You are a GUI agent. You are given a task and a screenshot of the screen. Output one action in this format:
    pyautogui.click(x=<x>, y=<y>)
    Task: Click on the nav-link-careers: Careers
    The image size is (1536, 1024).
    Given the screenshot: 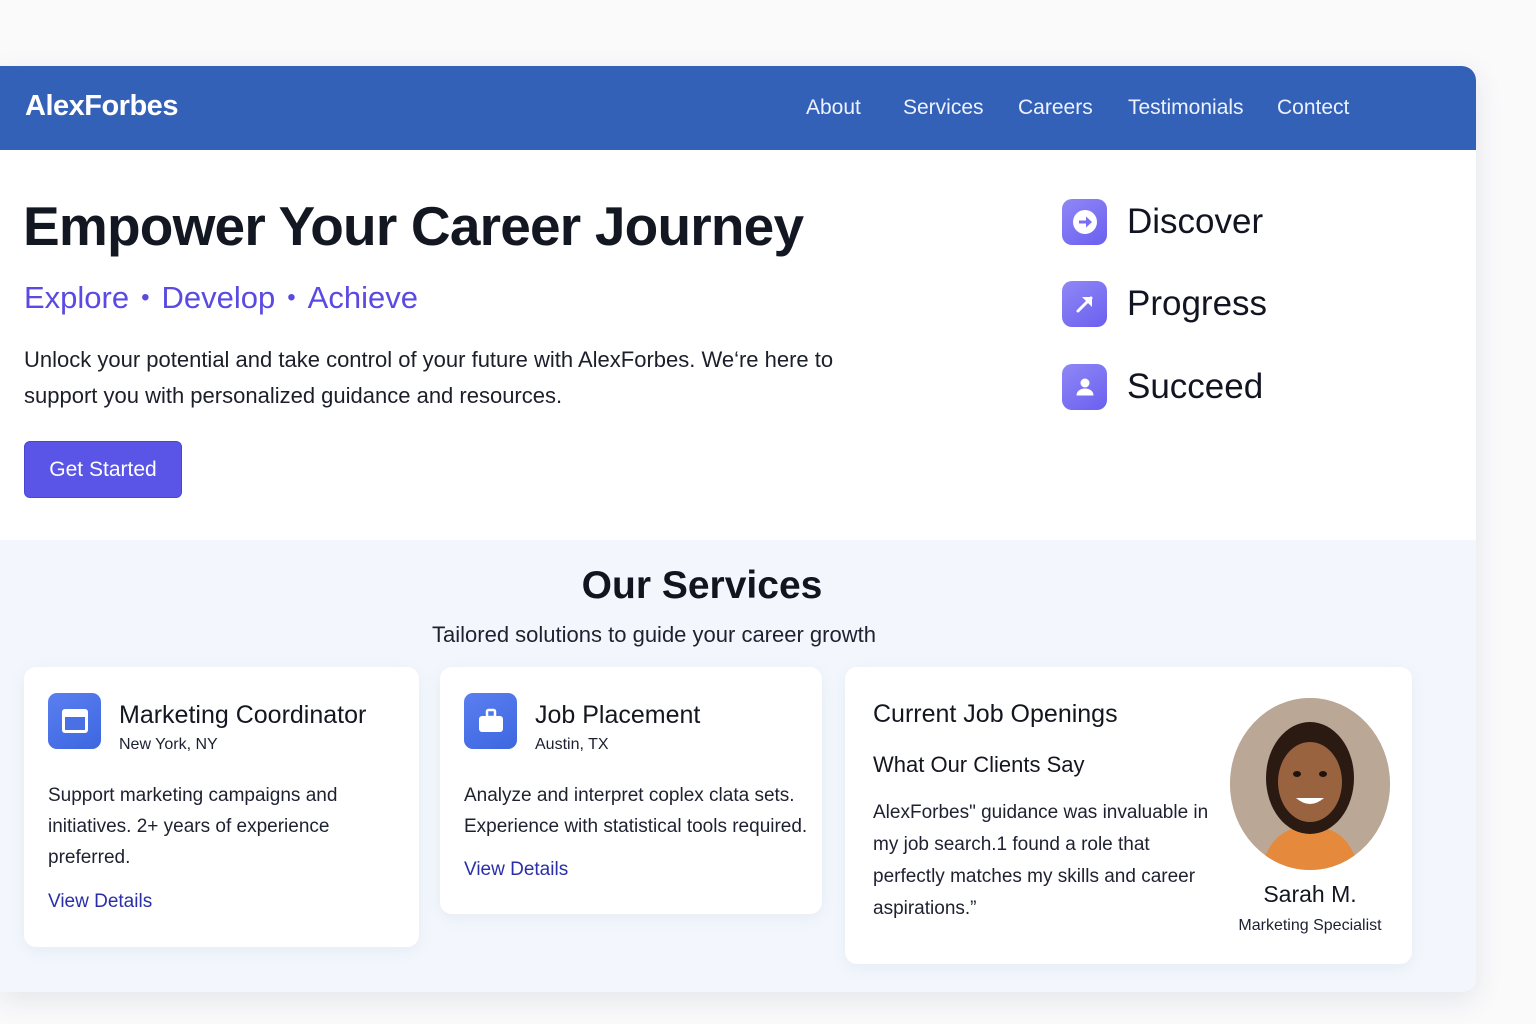 What is the action you would take?
    pyautogui.click(x=1055, y=108)
    